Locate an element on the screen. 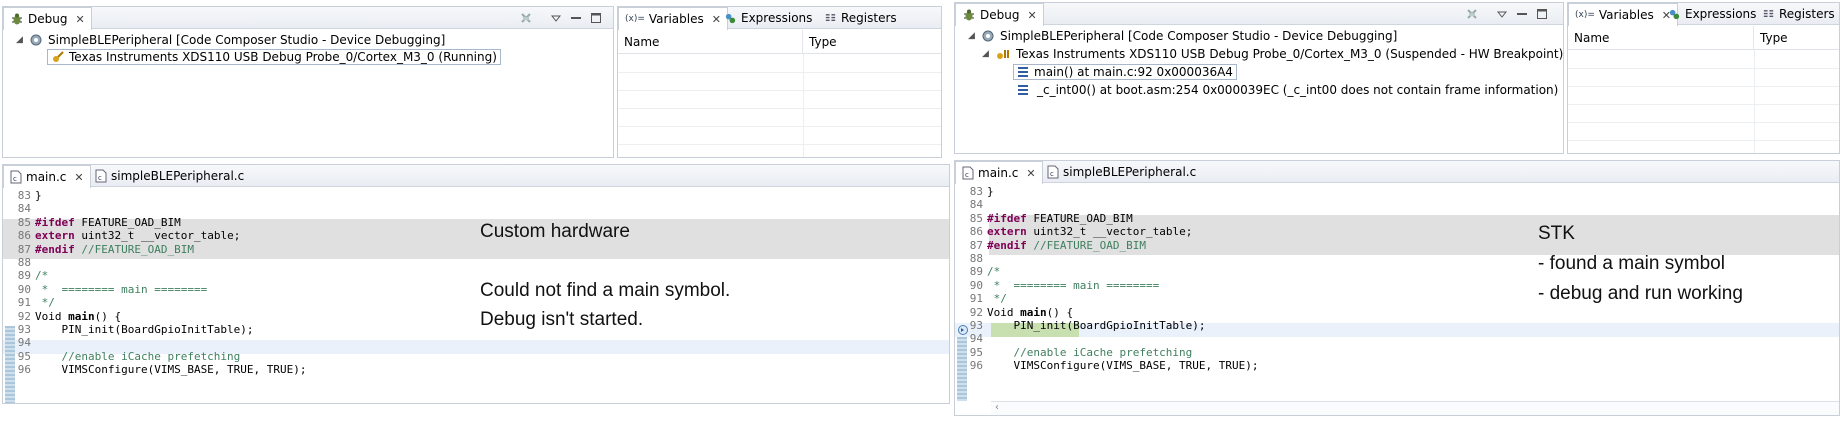 The height and width of the screenshot is (422, 1840). line-number: 86 is located at coordinates (24, 236).